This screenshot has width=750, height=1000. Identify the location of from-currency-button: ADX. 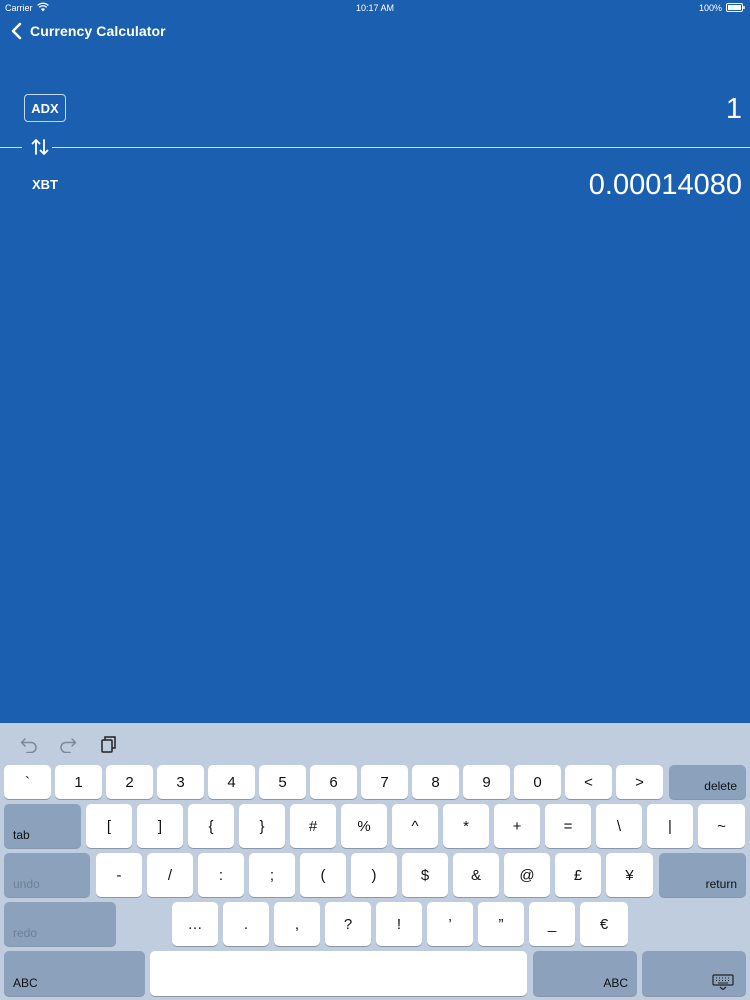
(45, 108).